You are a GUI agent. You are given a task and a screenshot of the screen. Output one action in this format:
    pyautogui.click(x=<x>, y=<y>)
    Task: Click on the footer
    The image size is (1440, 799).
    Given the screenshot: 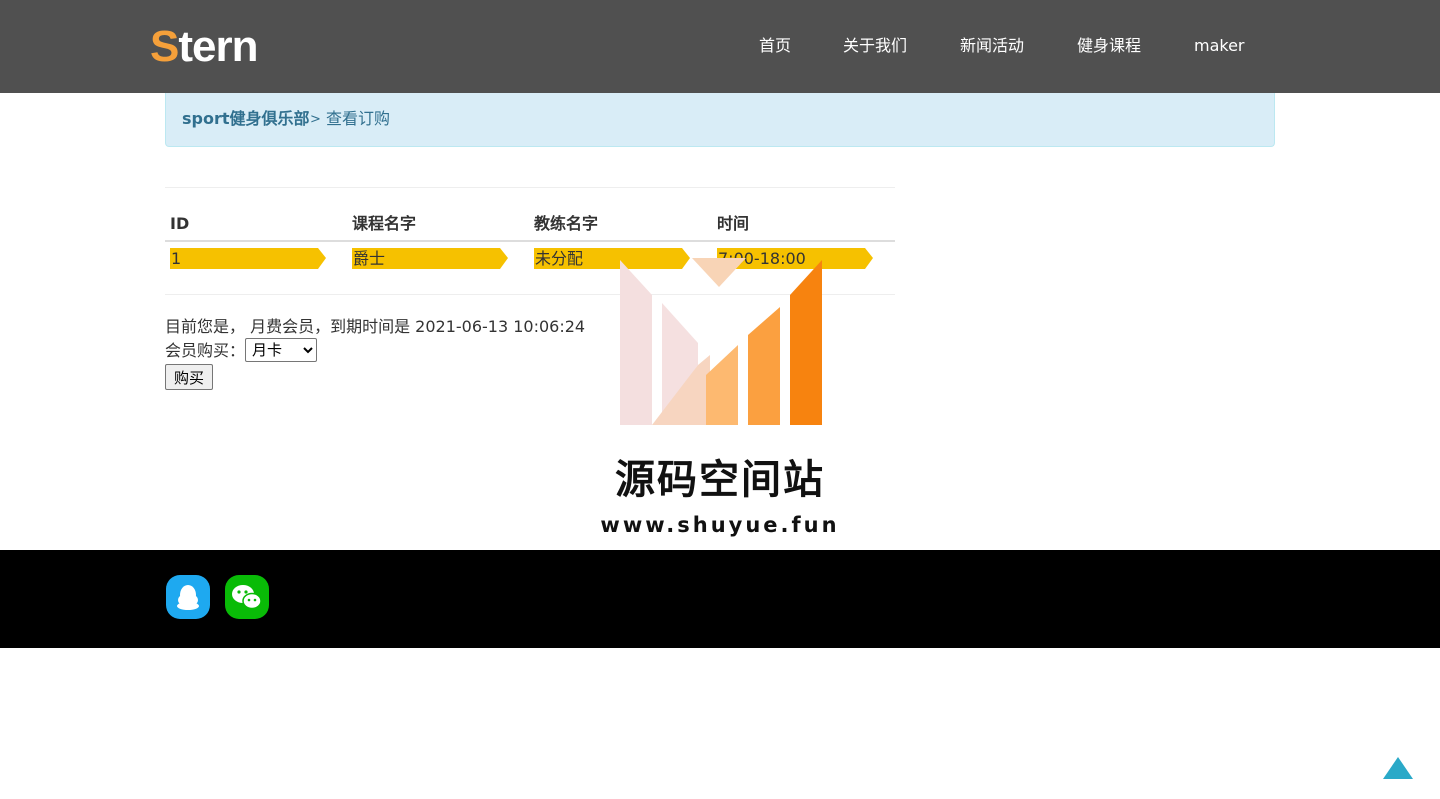 What is the action you would take?
    pyautogui.click(x=720, y=599)
    